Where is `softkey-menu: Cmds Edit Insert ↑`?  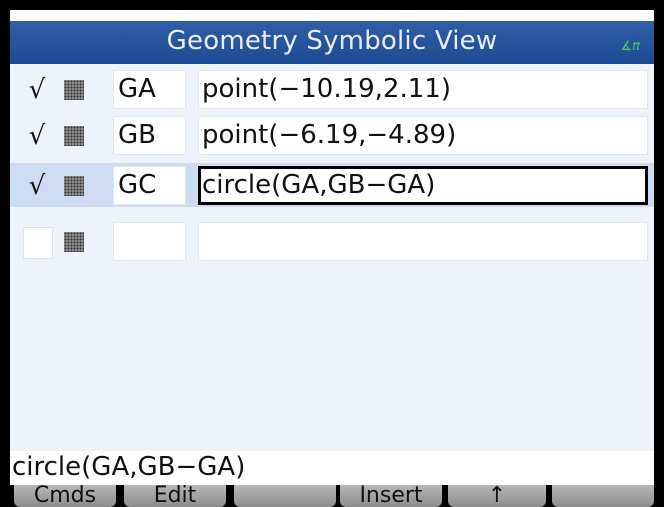
softkey-menu: Cmds Edit Insert ↑ is located at coordinates (332, 496).